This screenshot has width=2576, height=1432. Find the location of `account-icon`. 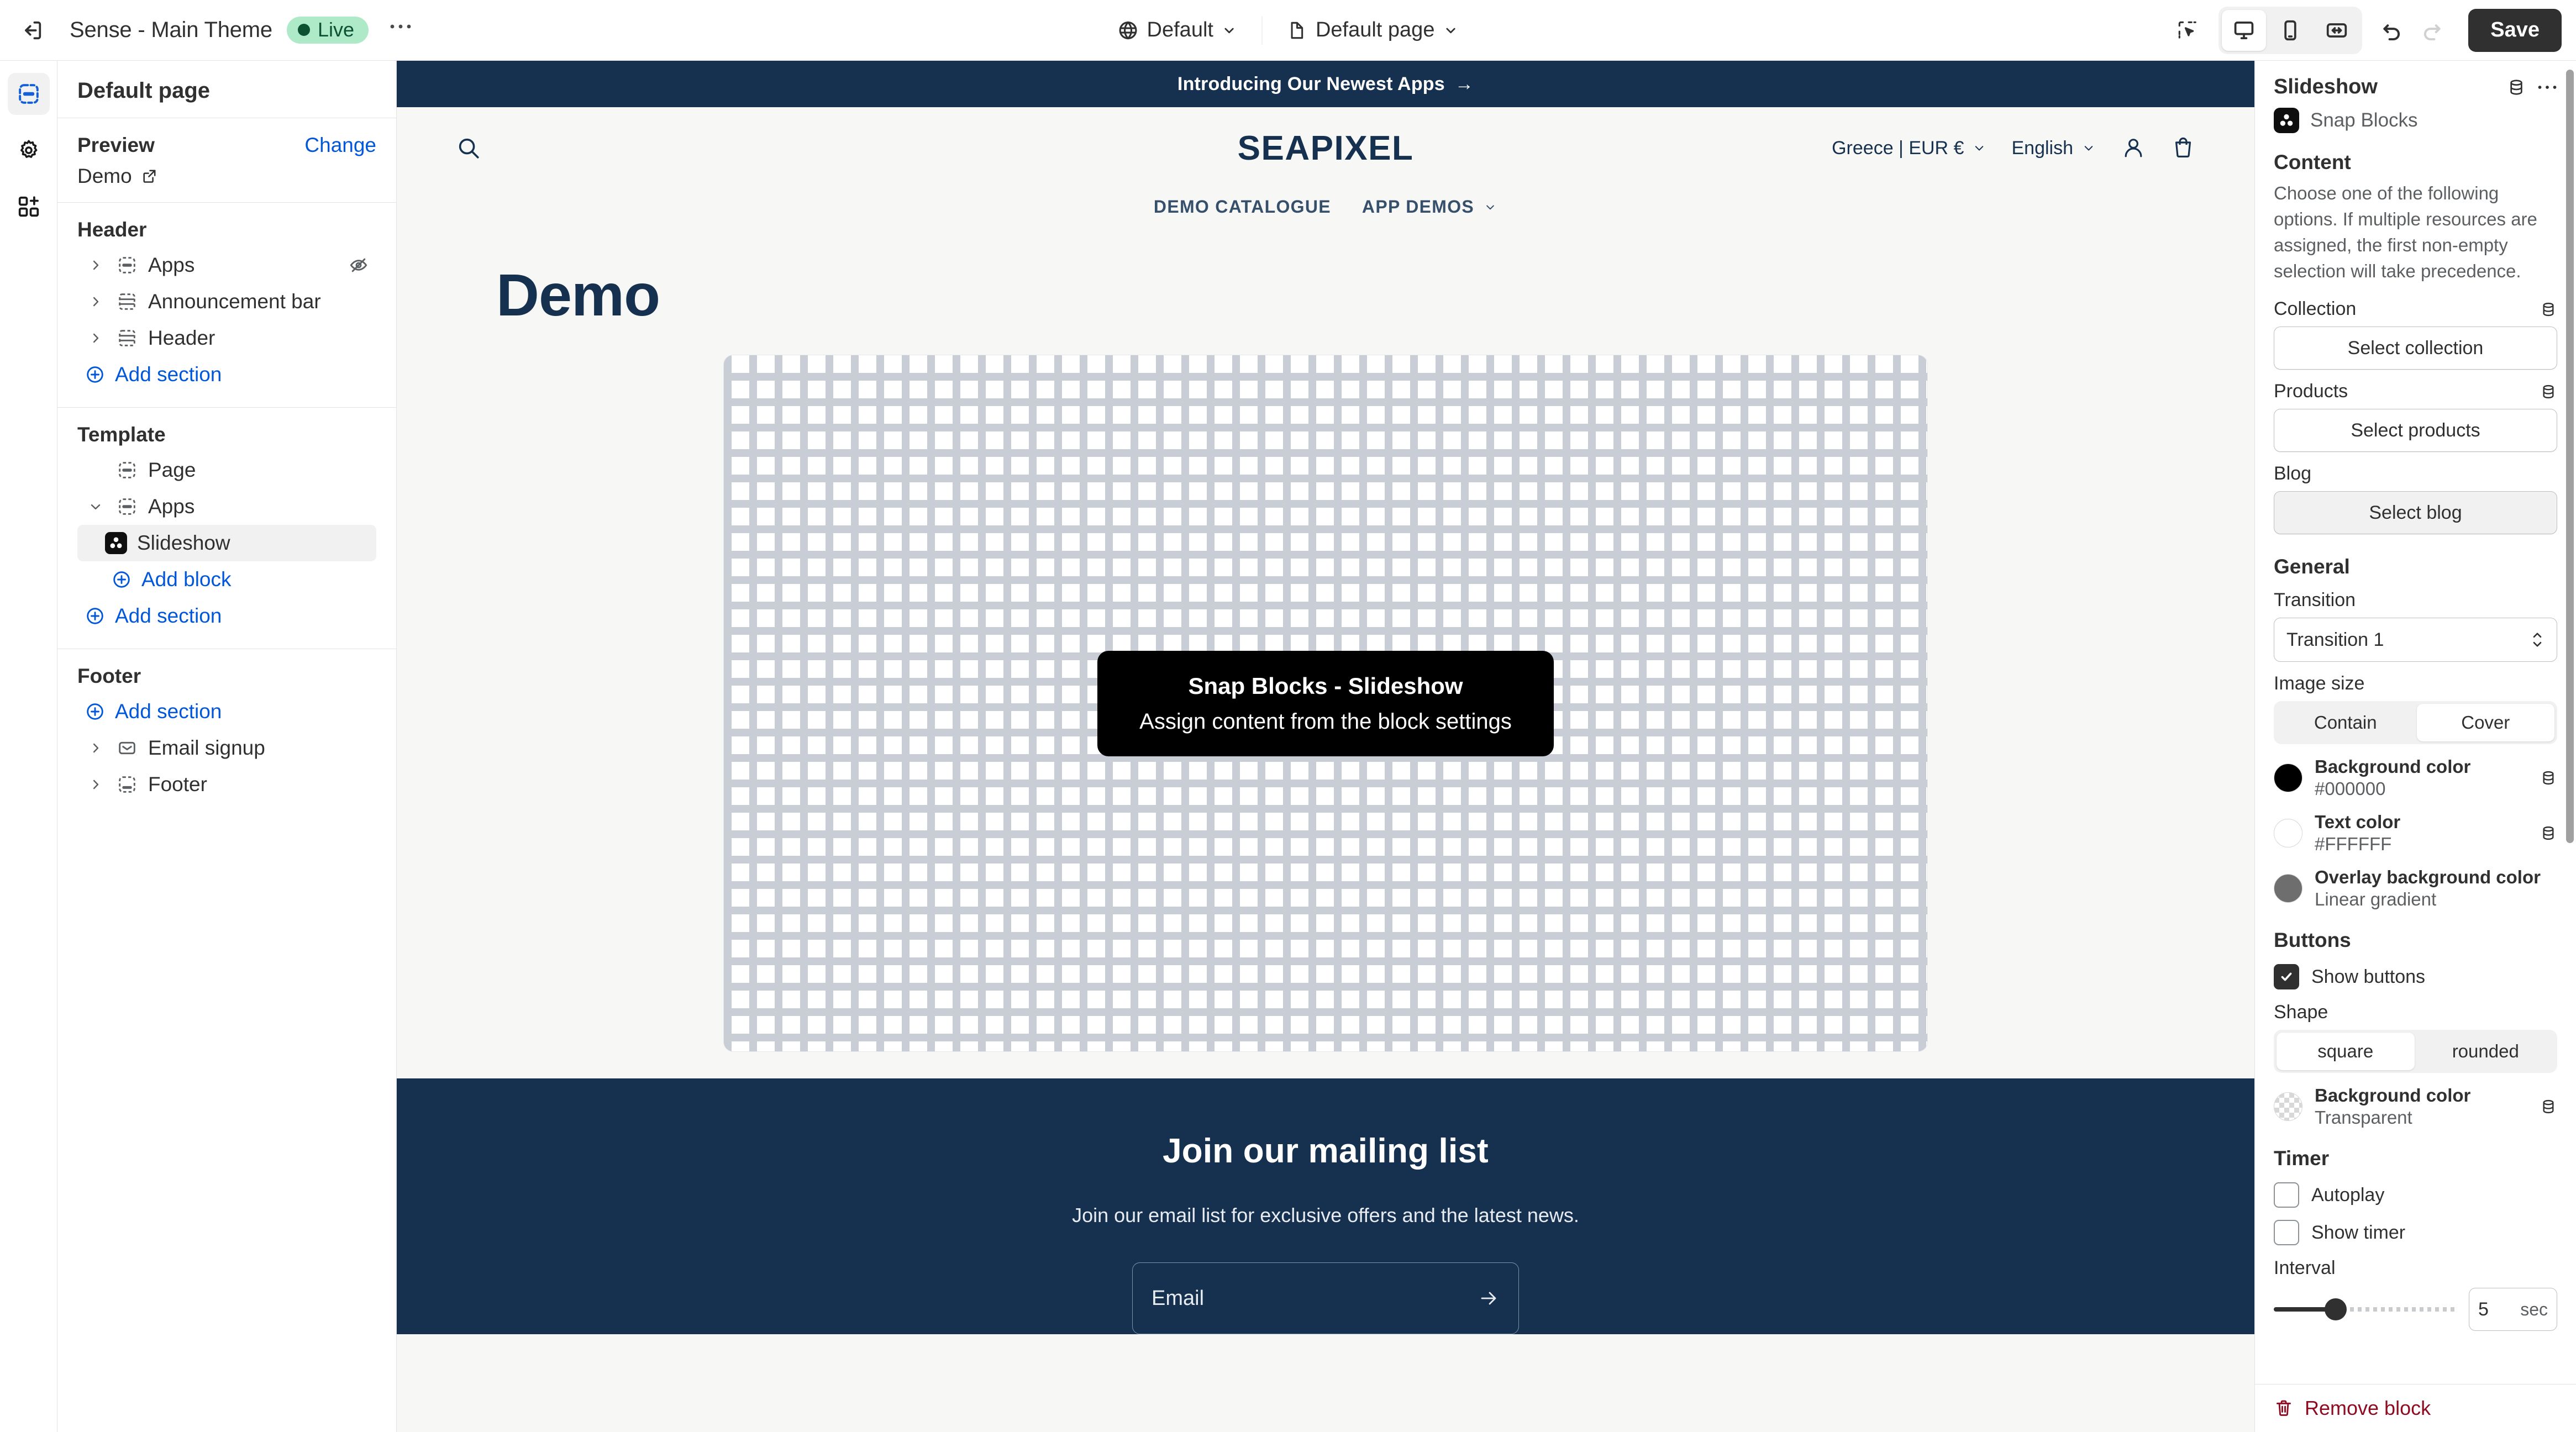

account-icon is located at coordinates (2133, 148).